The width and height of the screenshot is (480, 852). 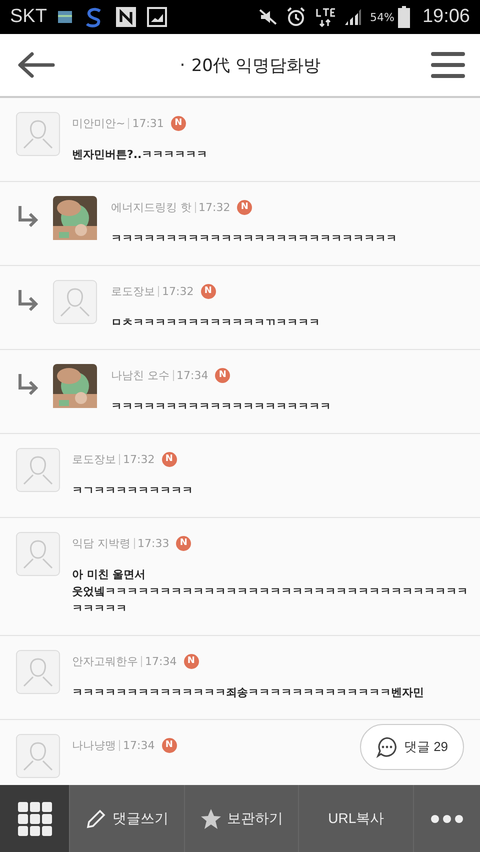 I want to click on author-name: 익담 지박령, so click(x=101, y=543).